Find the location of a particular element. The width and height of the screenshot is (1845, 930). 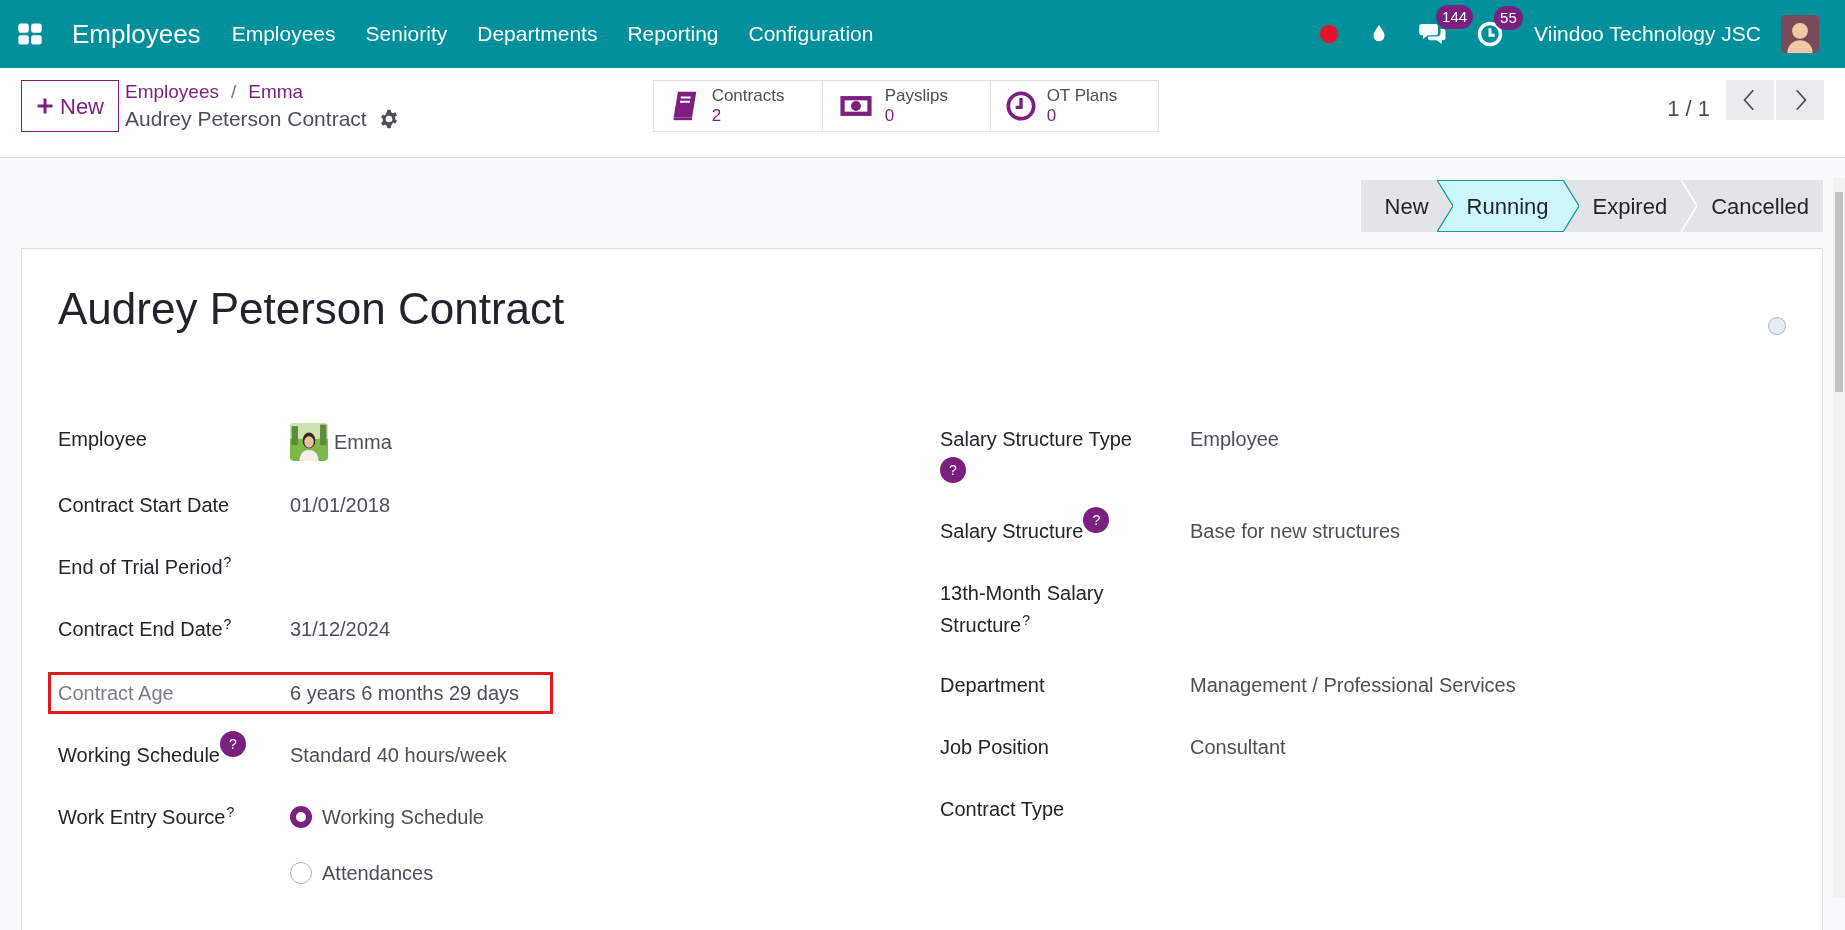

field-label: Department is located at coordinates (992, 685).